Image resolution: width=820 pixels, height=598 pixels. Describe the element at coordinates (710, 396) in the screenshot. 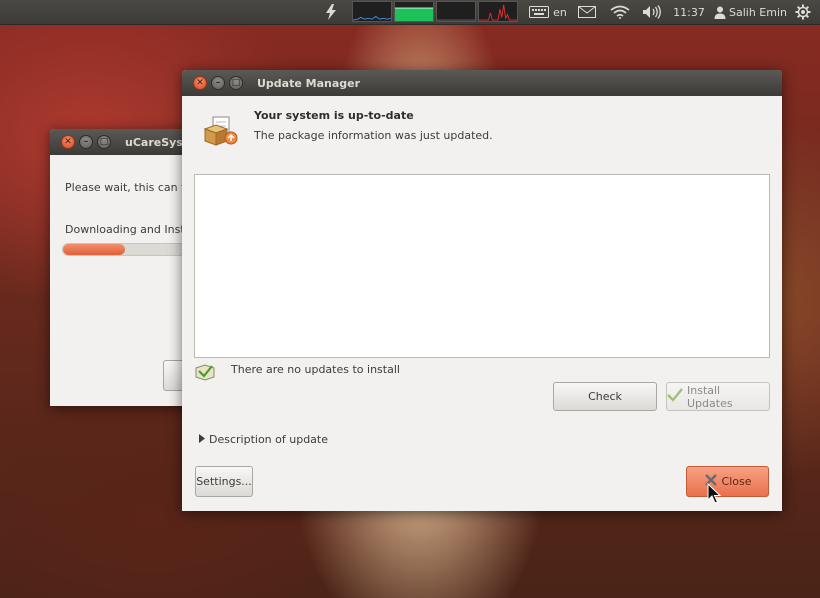

I see `install-updates-label: Install Updates` at that location.